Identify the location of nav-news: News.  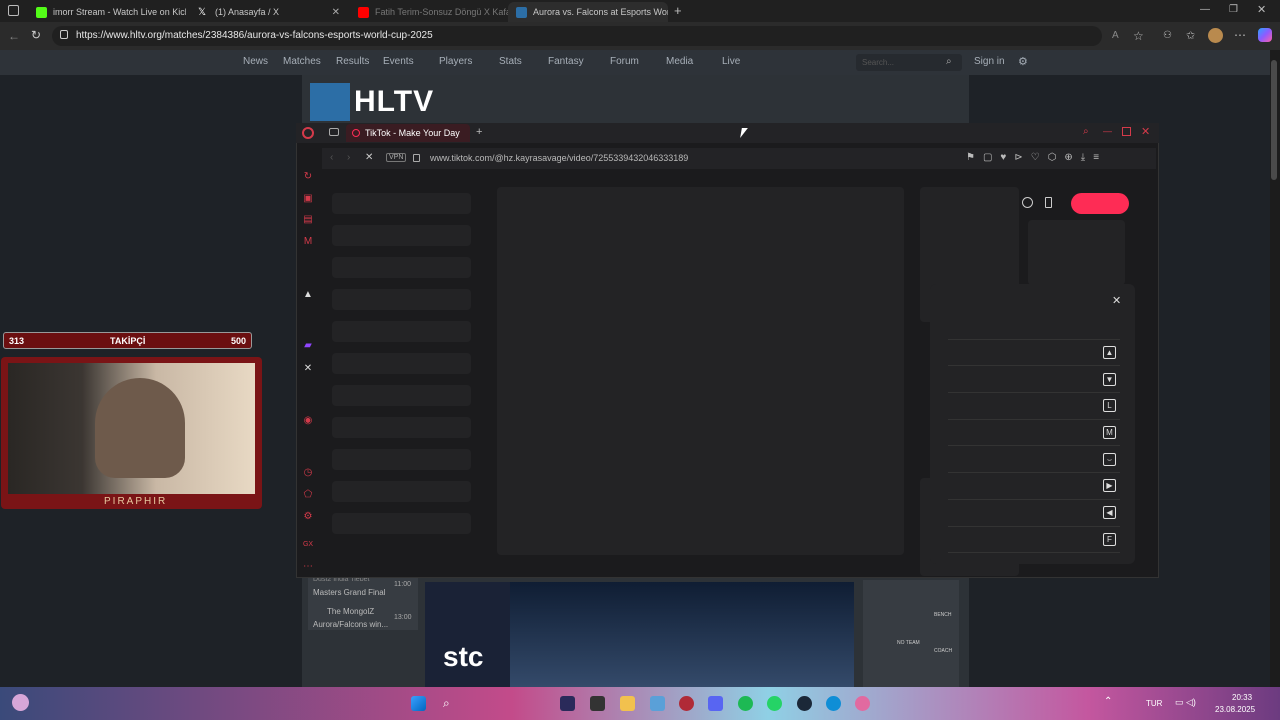
(255, 61).